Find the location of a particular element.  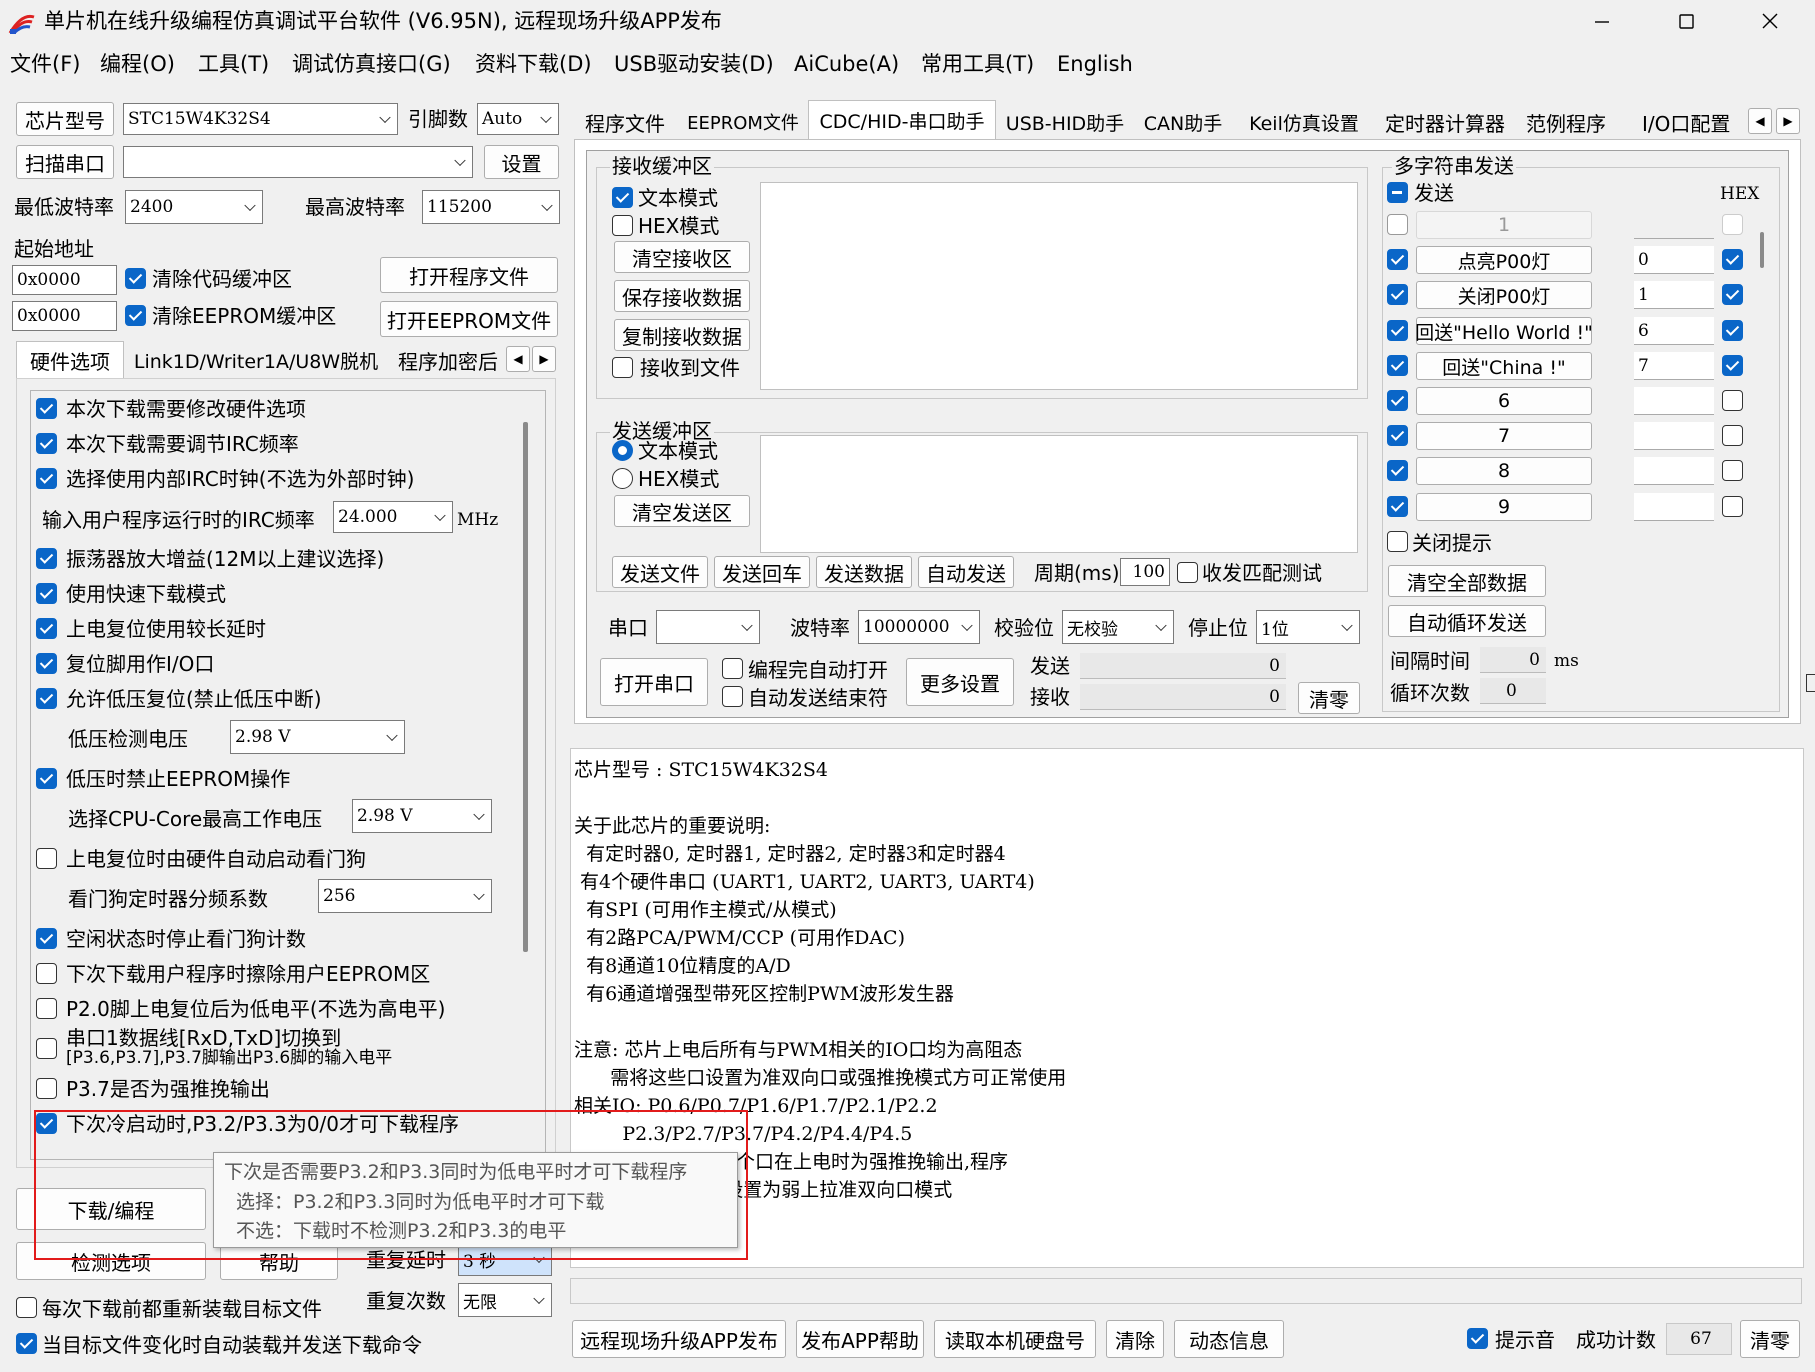

menu-tools: 工具(T) is located at coordinates (233, 64).